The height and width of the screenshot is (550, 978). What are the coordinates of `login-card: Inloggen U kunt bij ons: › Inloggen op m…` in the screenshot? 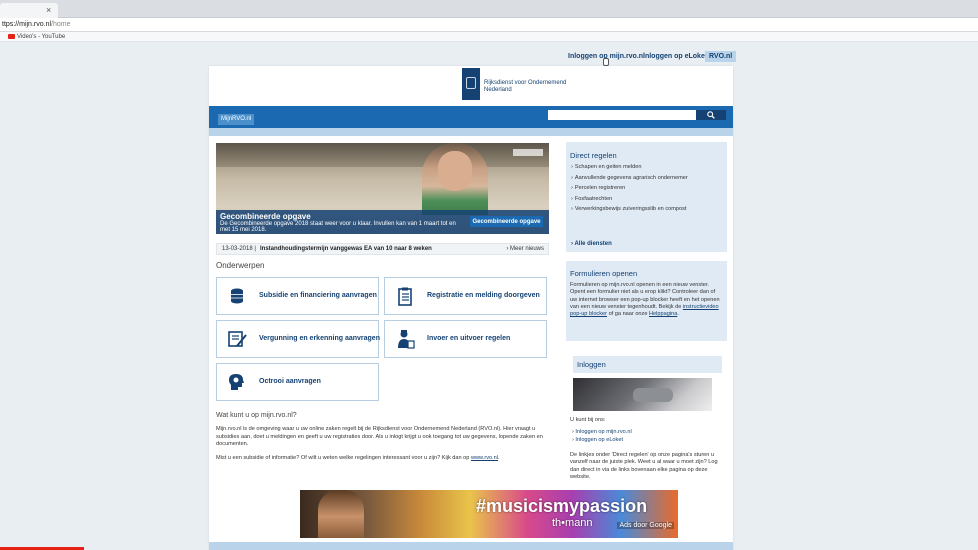 It's located at (646, 418).